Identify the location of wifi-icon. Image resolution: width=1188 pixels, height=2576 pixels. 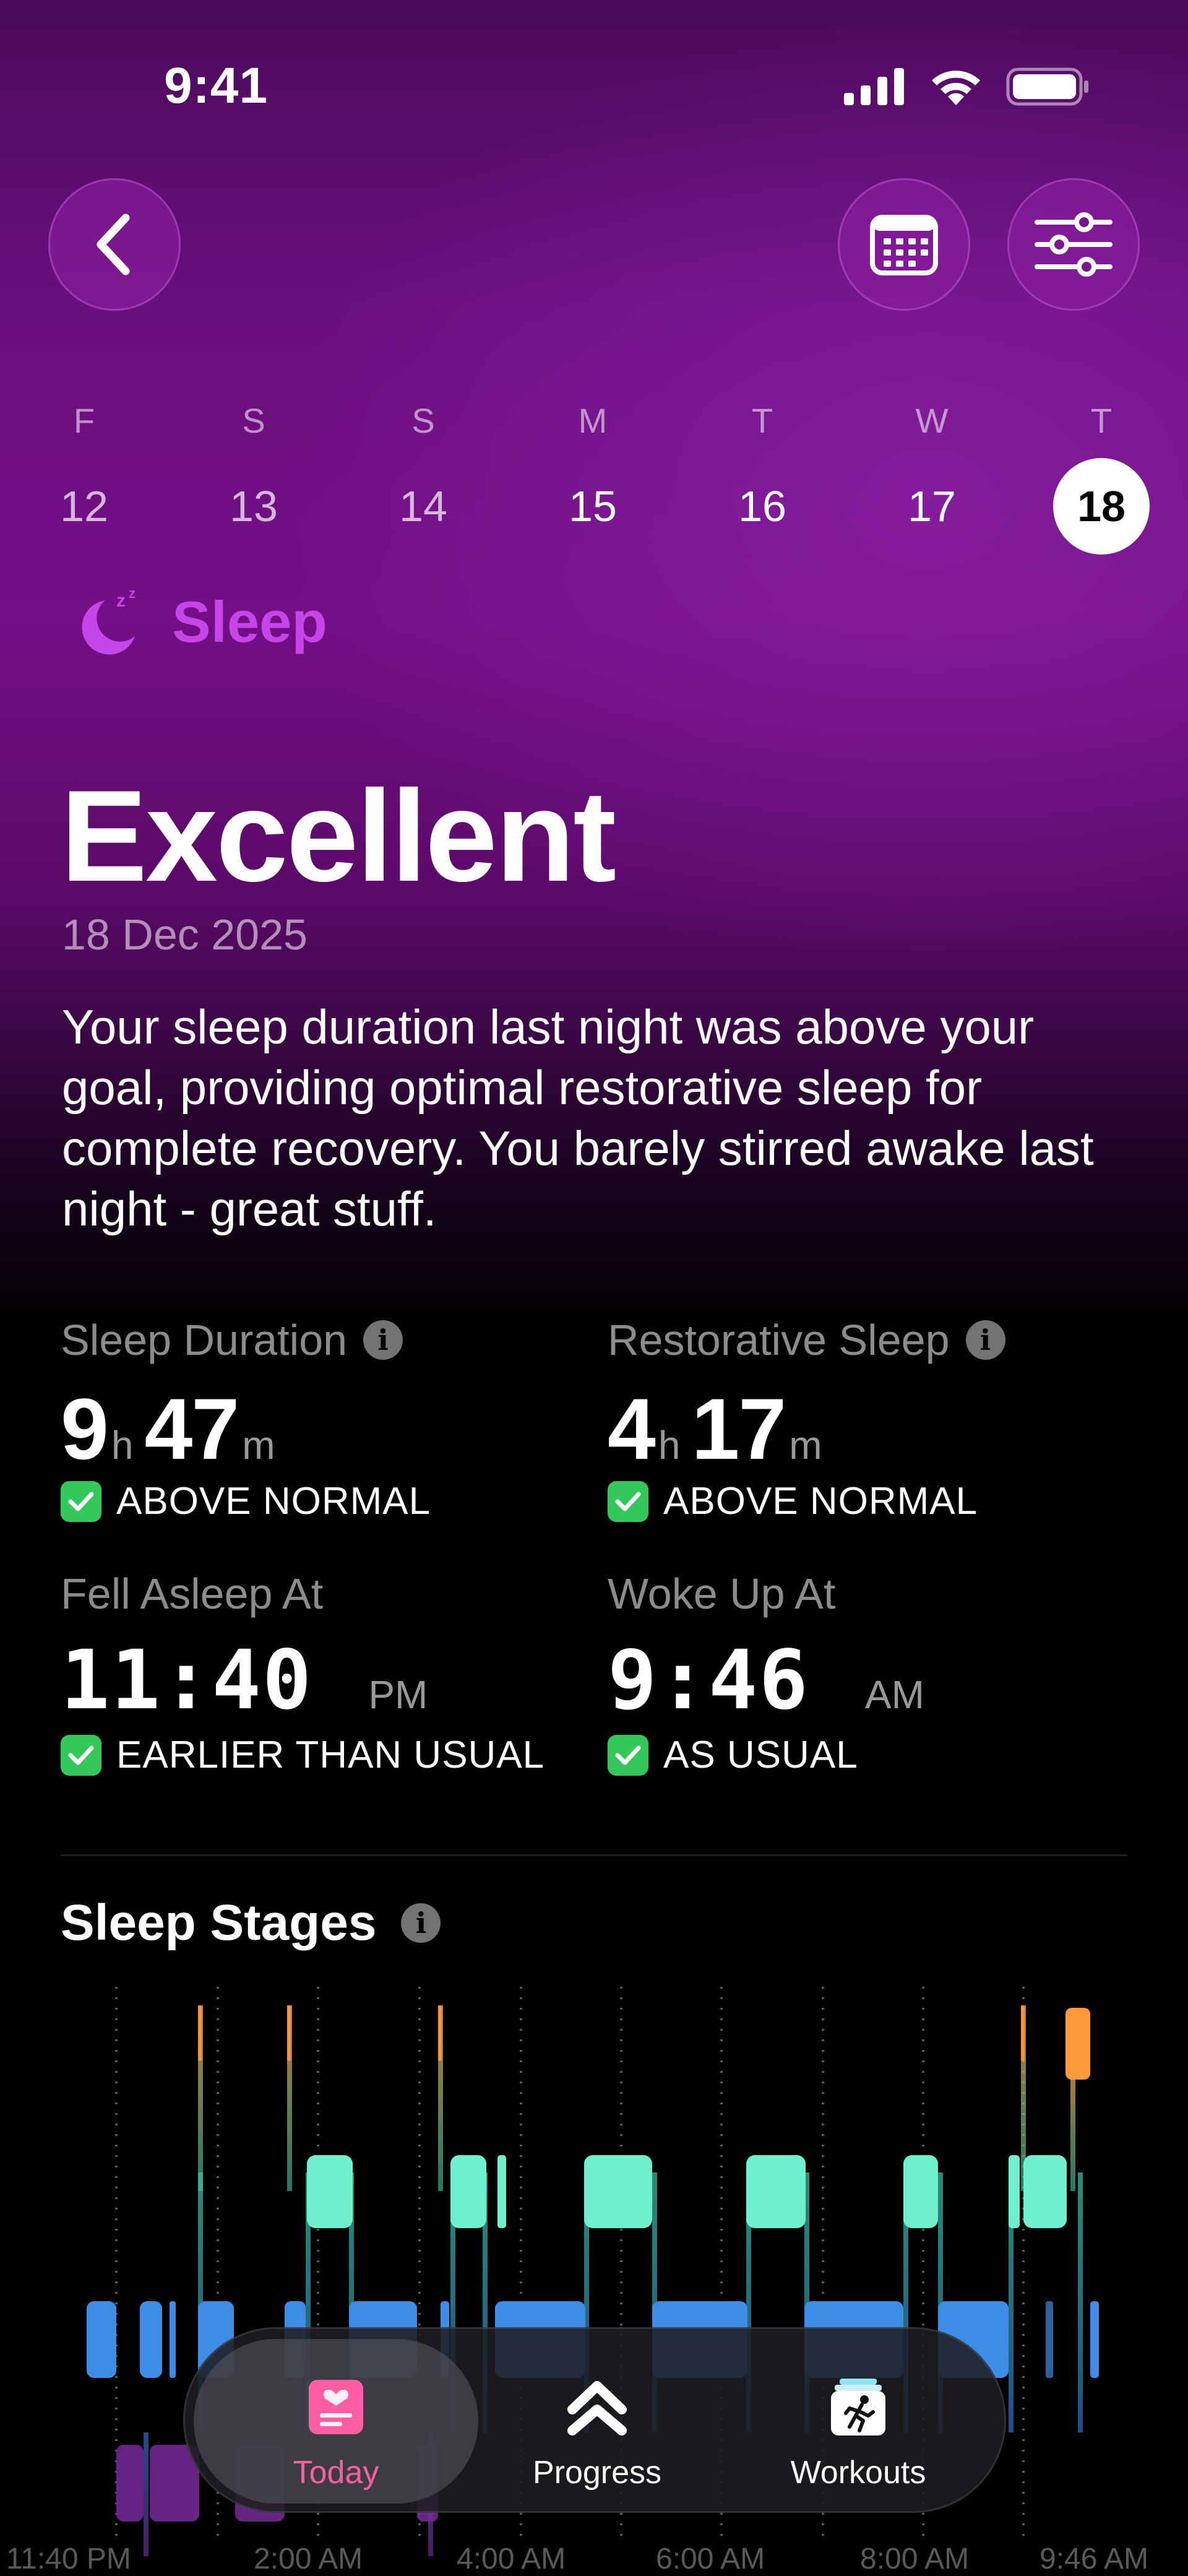
(956, 88).